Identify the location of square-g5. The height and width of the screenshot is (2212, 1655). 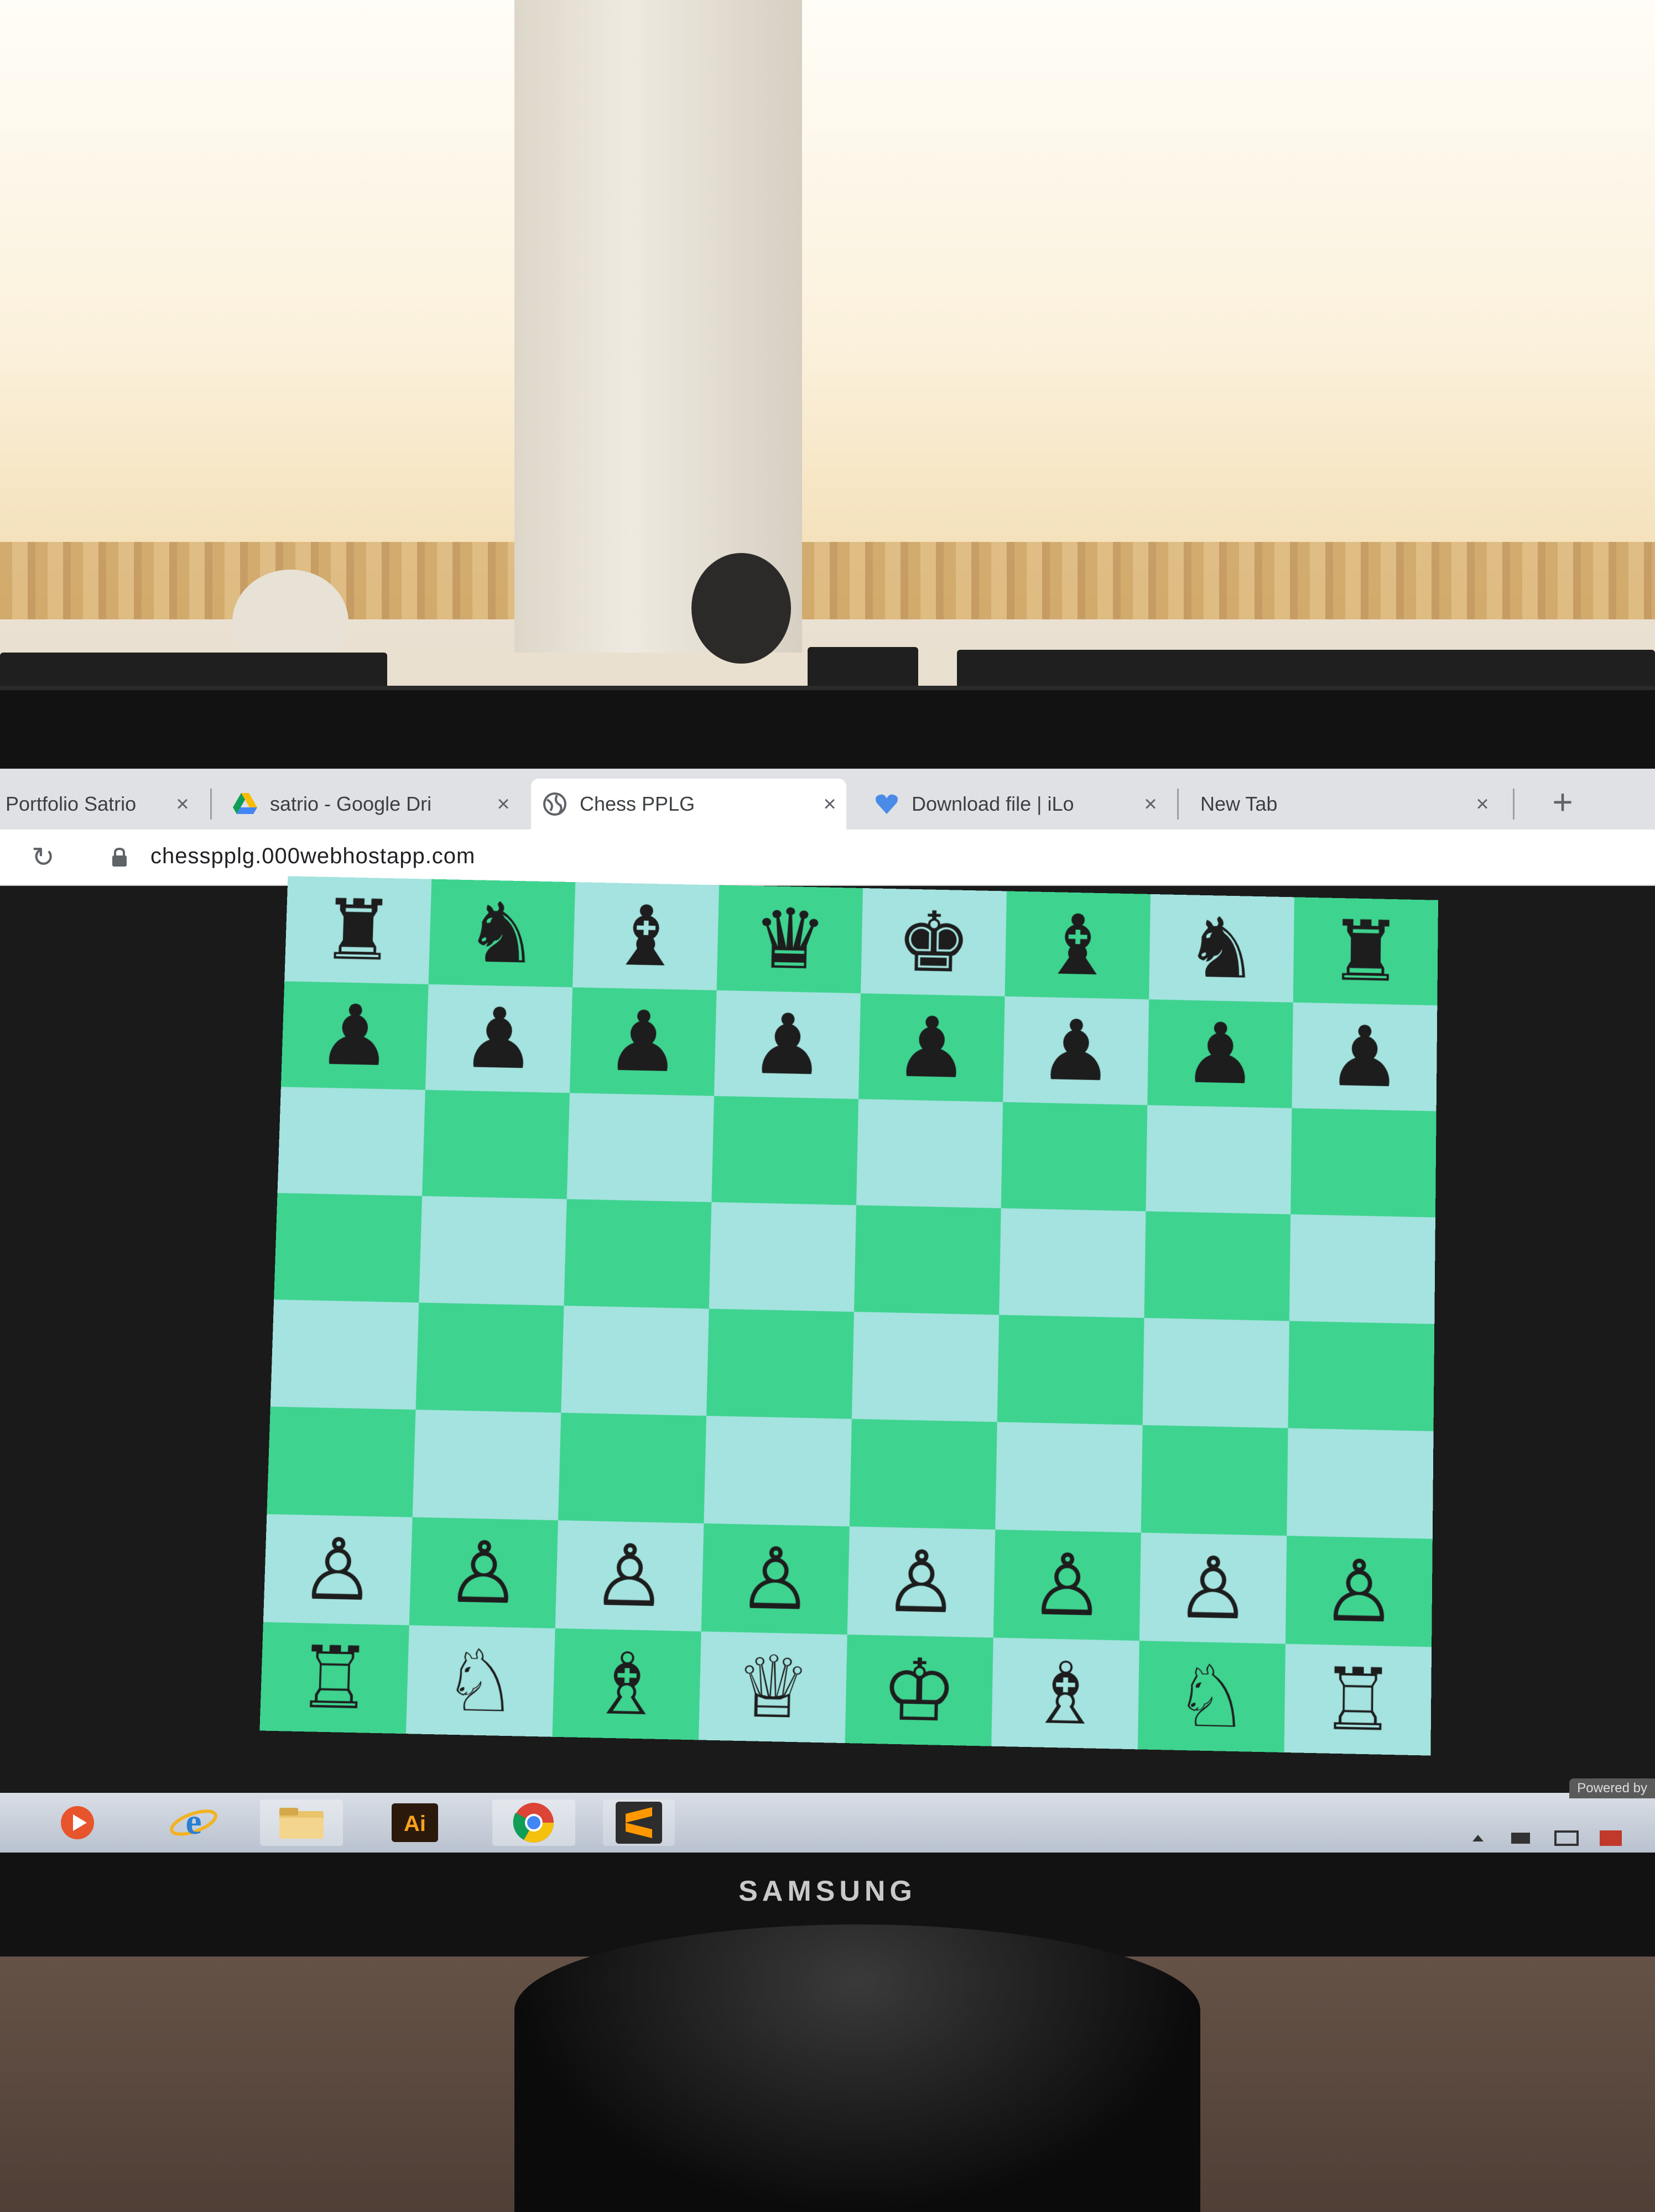
(1217, 1266).